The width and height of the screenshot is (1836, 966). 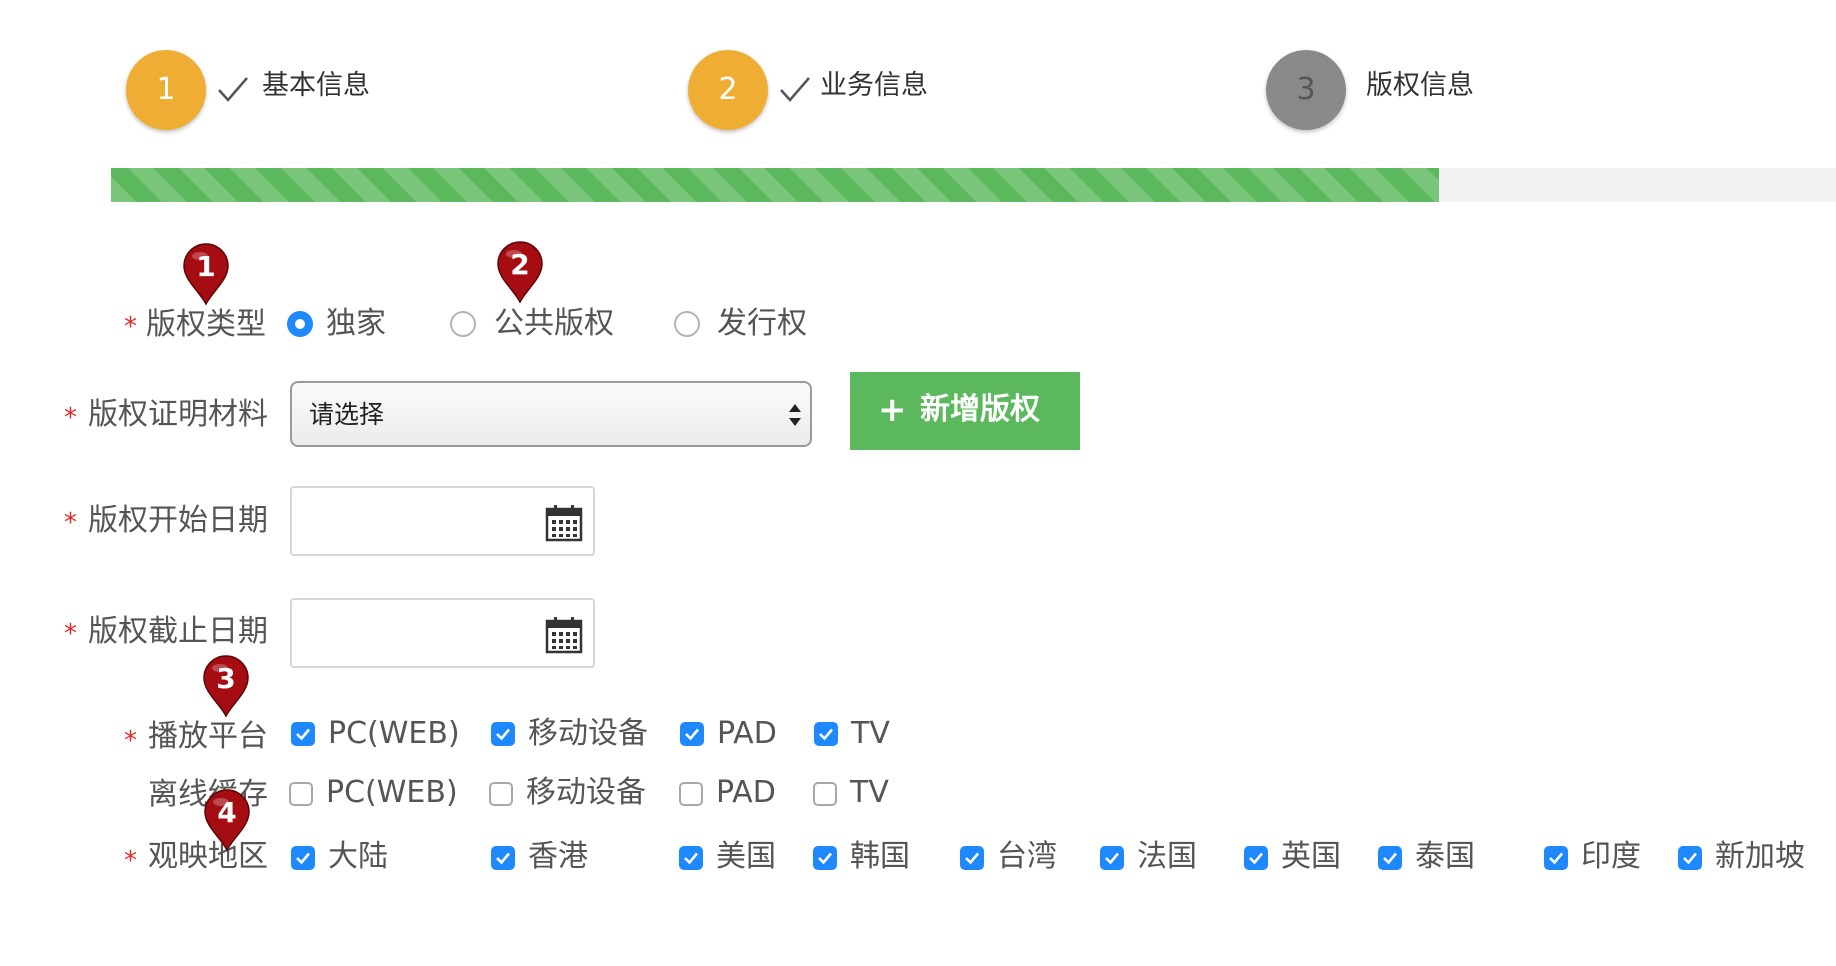 What do you see at coordinates (1420, 85) in the screenshot?
I see `step-3-label: 版权信息` at bounding box center [1420, 85].